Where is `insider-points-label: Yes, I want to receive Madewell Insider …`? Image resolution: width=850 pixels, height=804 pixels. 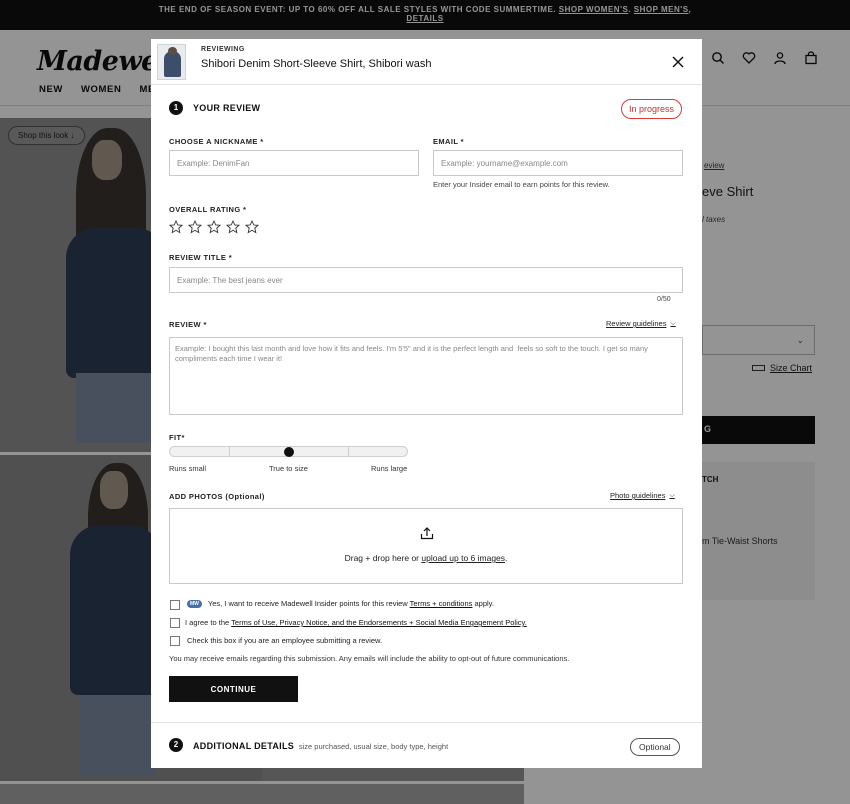 insider-points-label: Yes, I want to receive Madewell Insider … is located at coordinates (308, 603).